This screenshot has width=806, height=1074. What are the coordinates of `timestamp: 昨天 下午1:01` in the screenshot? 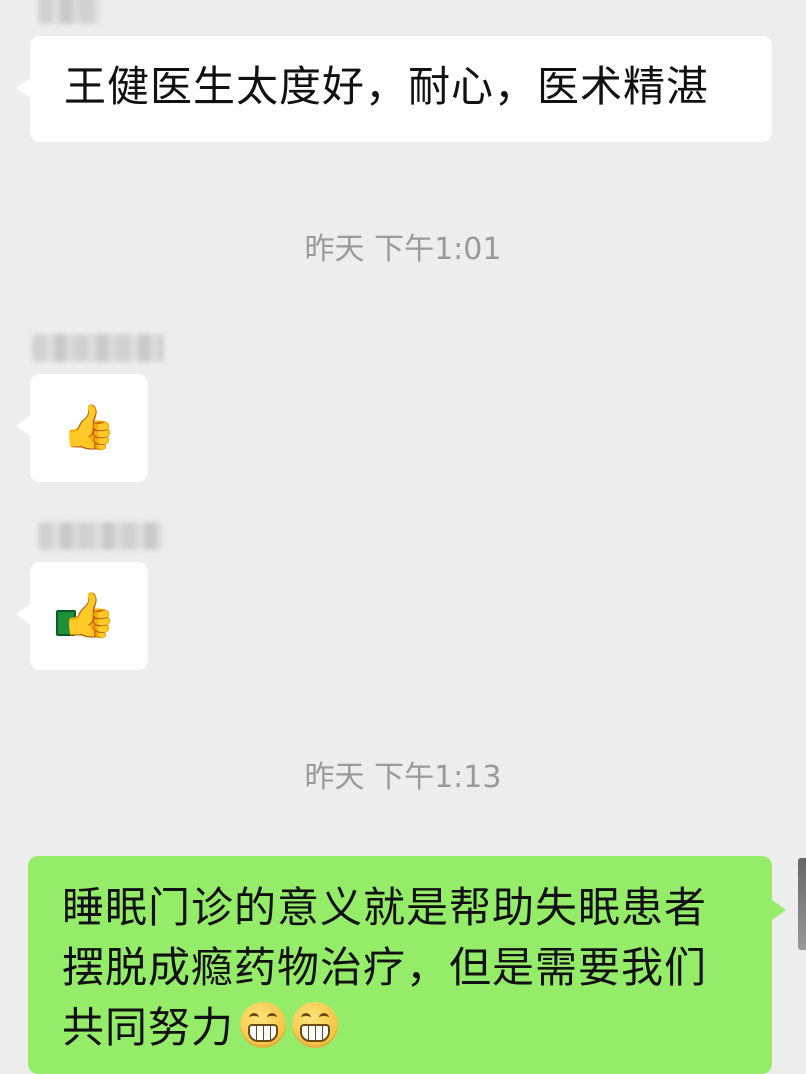 It's located at (403, 249).